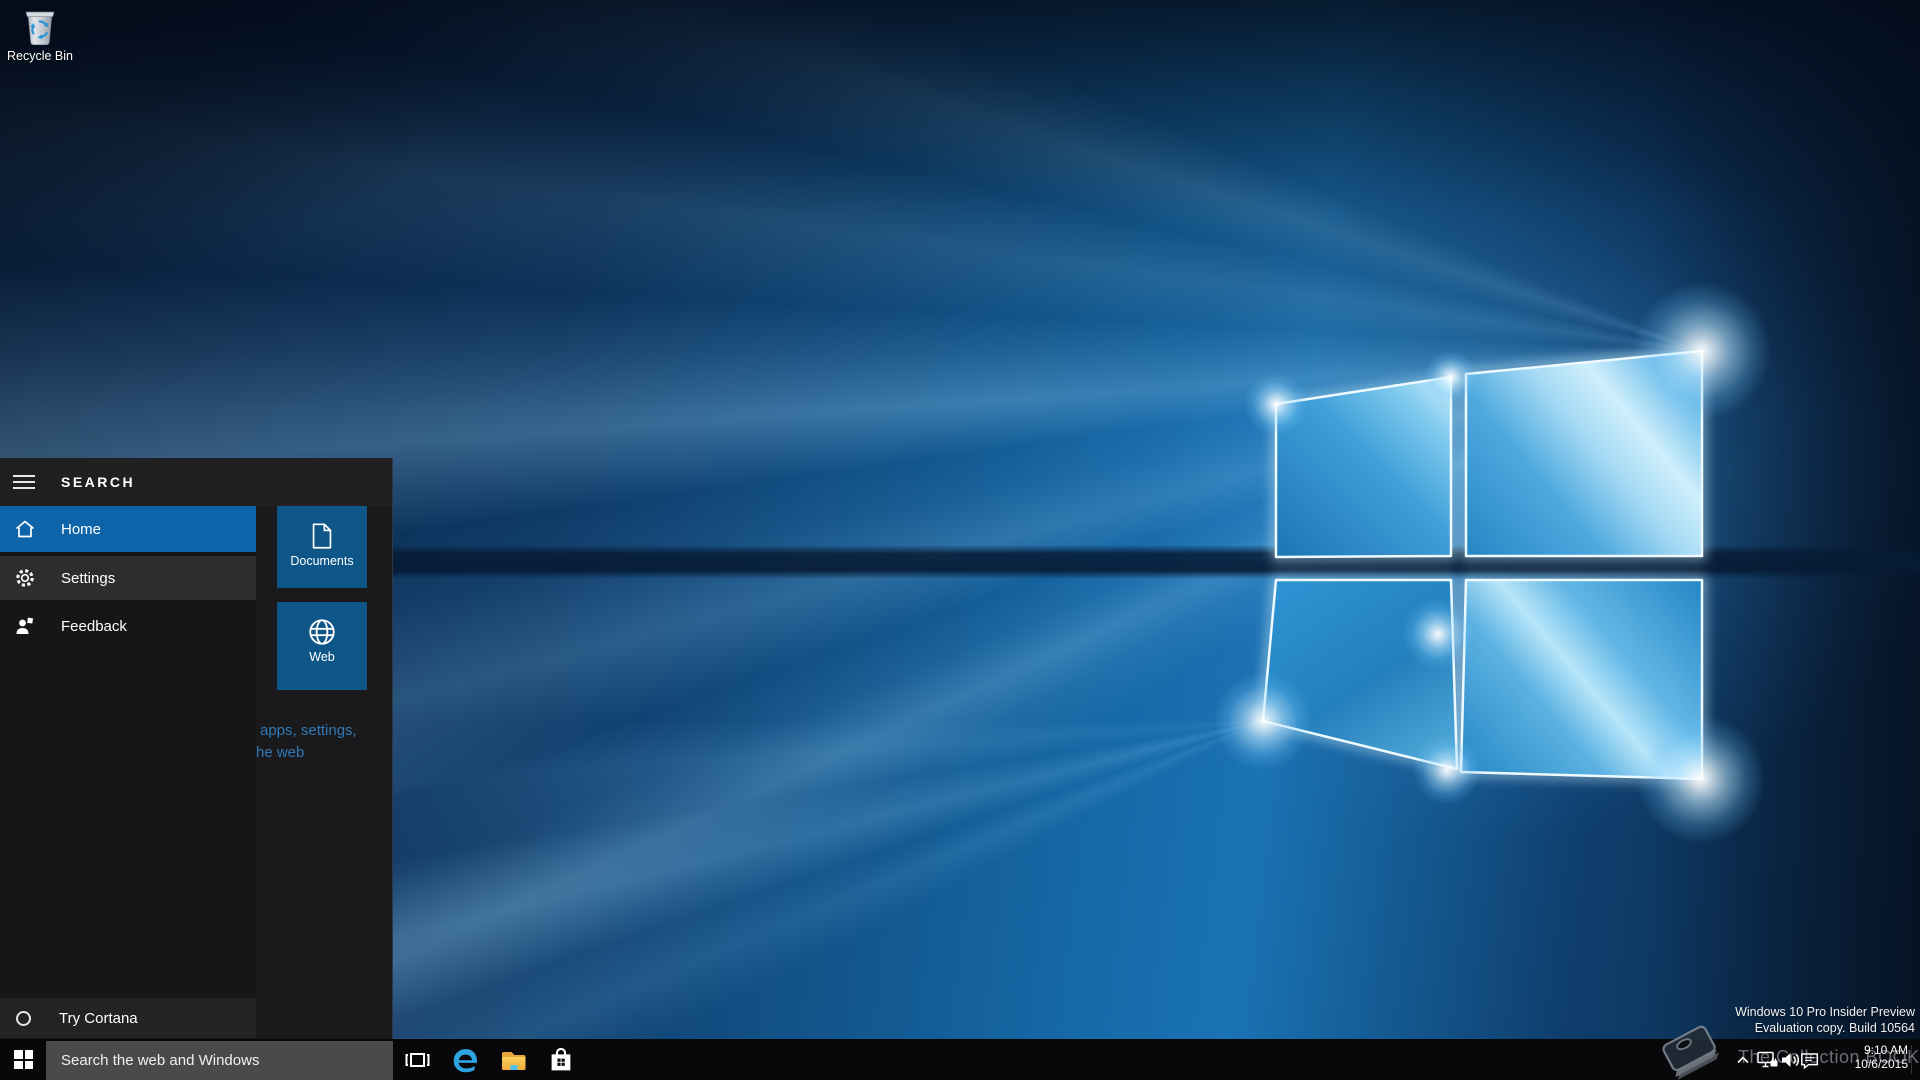 The height and width of the screenshot is (1080, 1920). I want to click on action-center-icon, so click(1810, 1060).